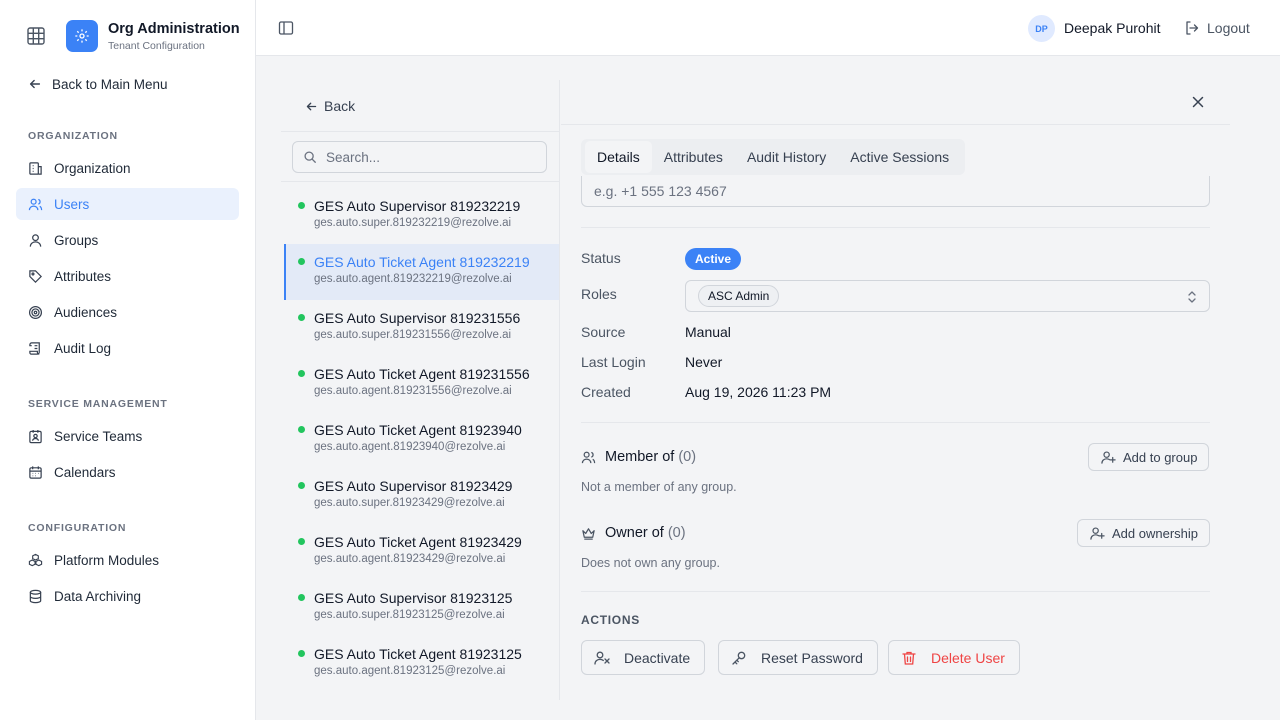  I want to click on sidebar-item-platform-modules: Platform Modules, so click(127, 560).